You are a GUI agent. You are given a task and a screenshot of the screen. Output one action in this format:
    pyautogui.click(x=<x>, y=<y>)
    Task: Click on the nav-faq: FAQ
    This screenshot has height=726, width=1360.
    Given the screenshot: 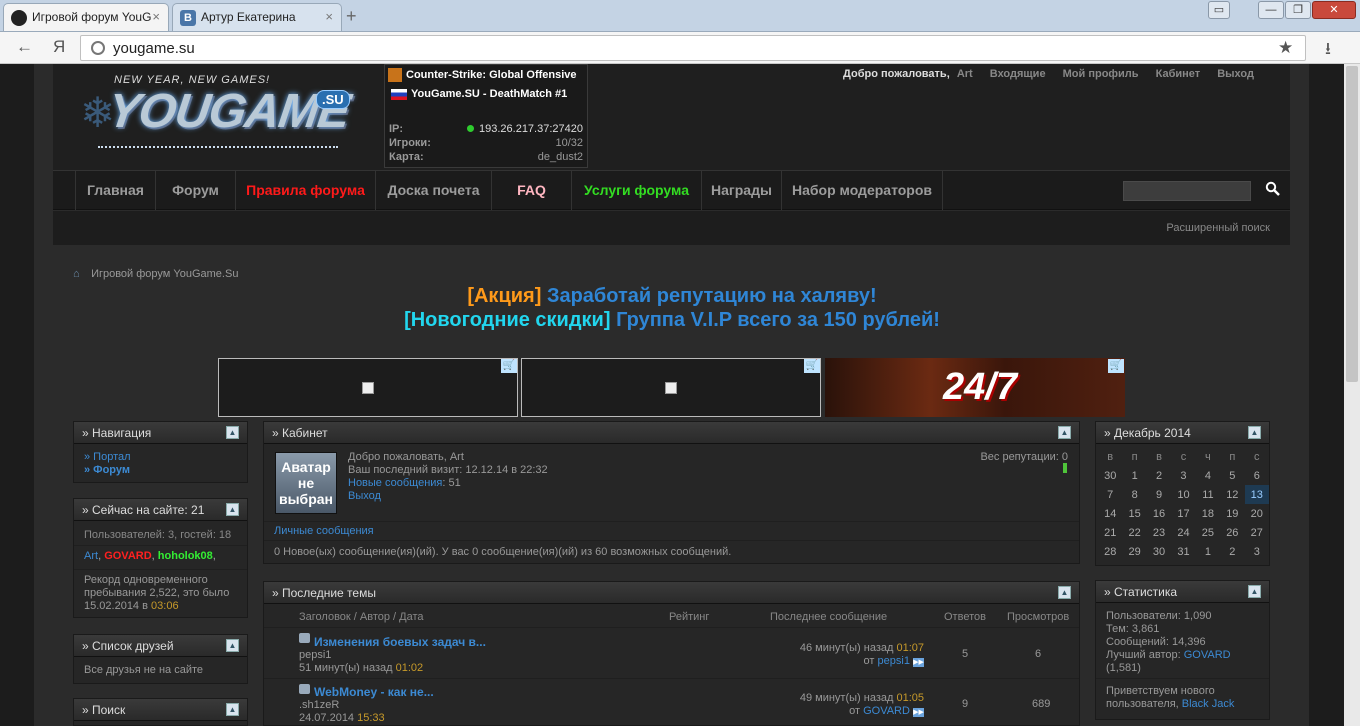 What is the action you would take?
    pyautogui.click(x=531, y=190)
    